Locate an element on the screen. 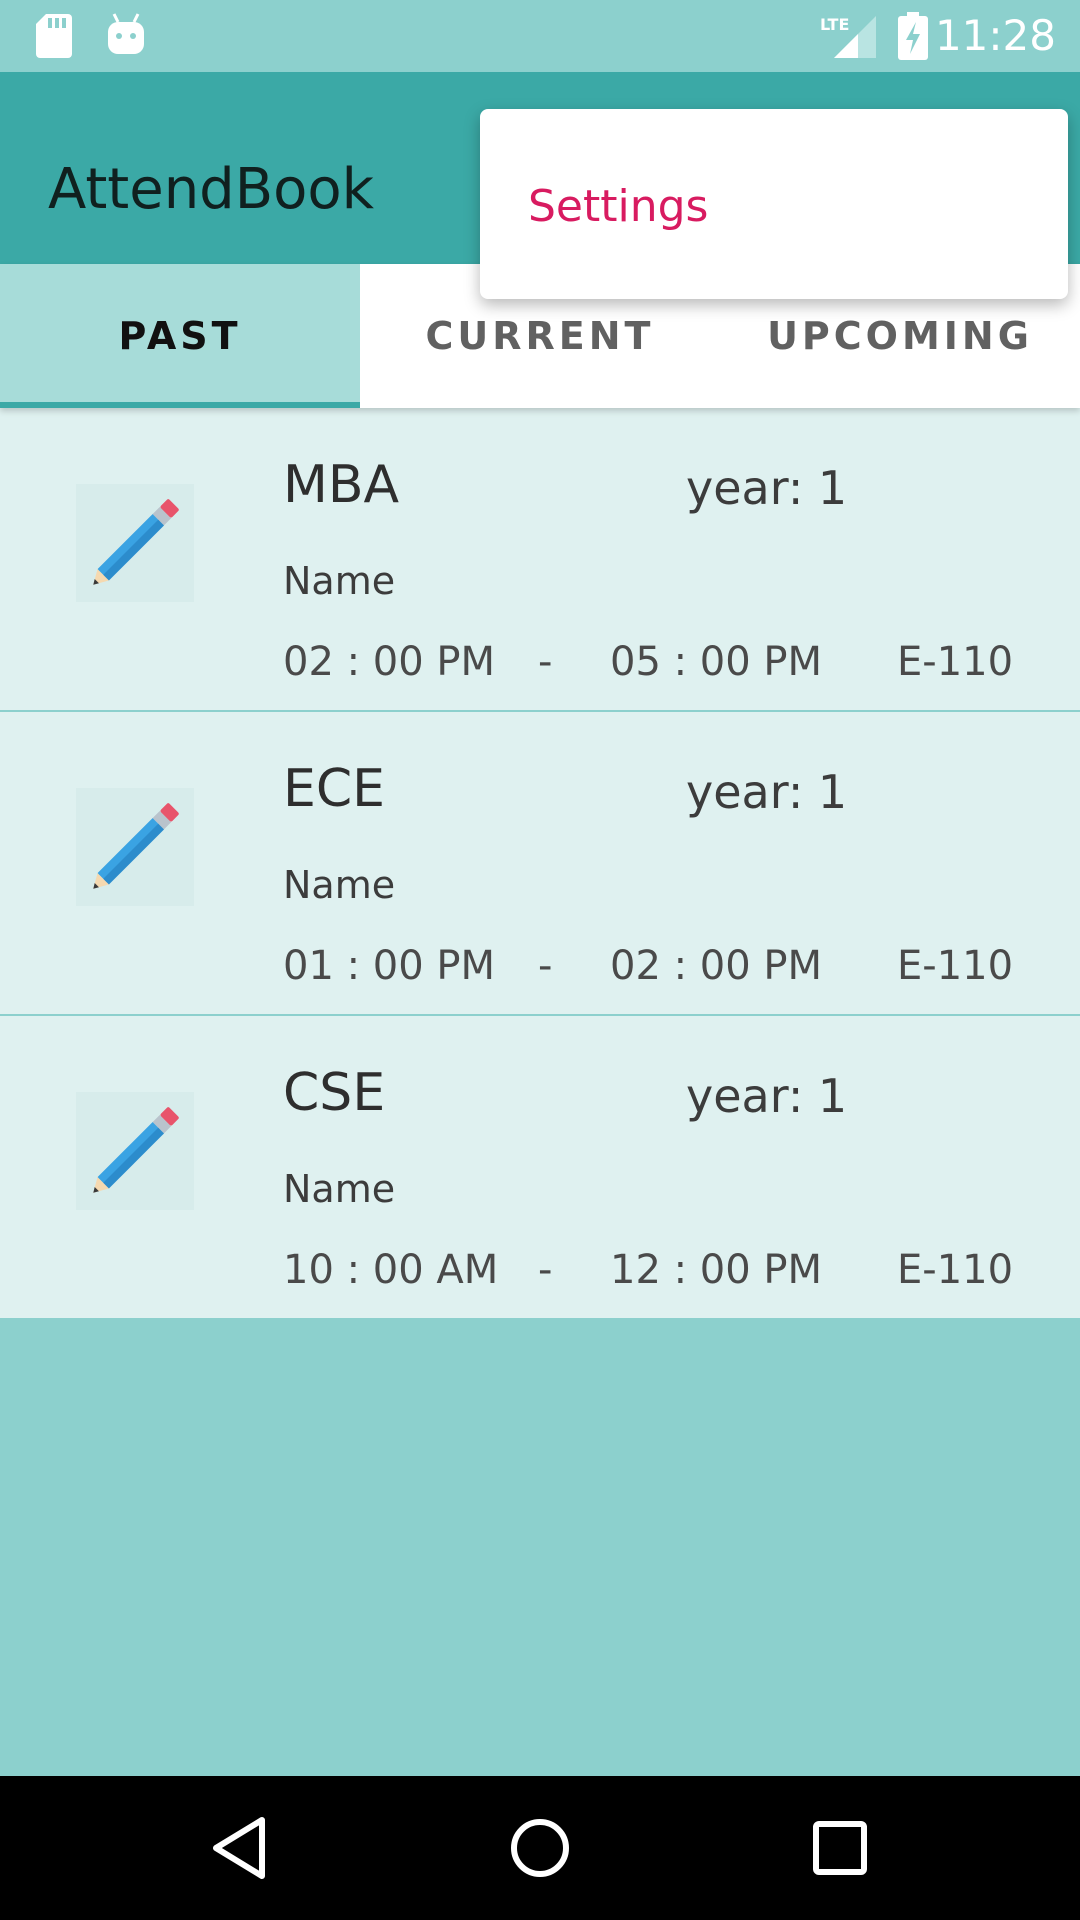  end-time: 12 : 00 PM is located at coordinates (716, 1270).